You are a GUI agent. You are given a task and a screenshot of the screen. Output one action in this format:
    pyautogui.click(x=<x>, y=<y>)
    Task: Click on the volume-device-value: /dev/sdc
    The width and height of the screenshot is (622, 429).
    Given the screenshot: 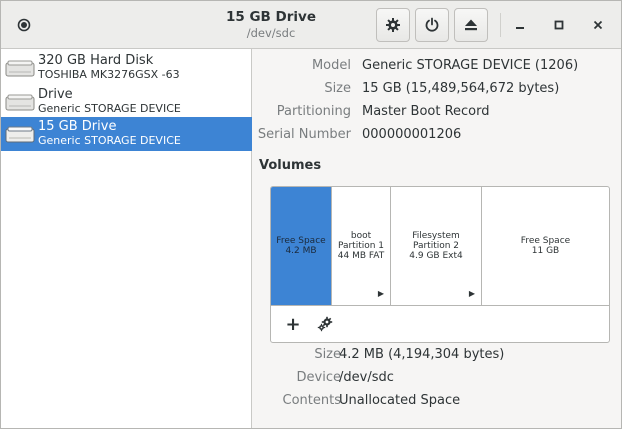 What is the action you would take?
    pyautogui.click(x=366, y=377)
    